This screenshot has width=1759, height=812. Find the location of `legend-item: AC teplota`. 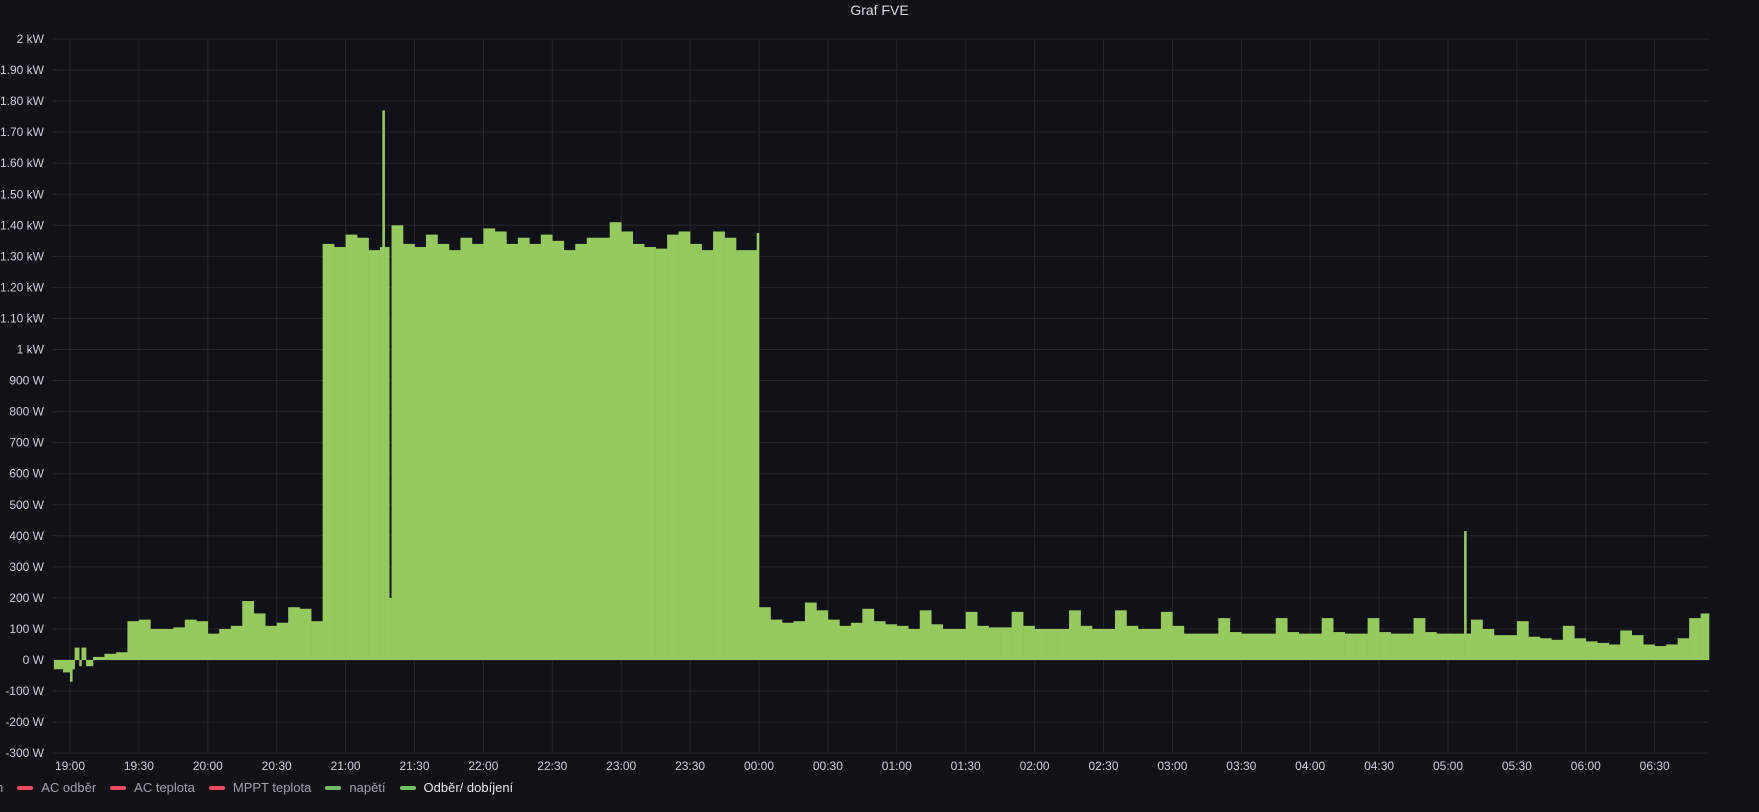

legend-item: AC teplota is located at coordinates (152, 787).